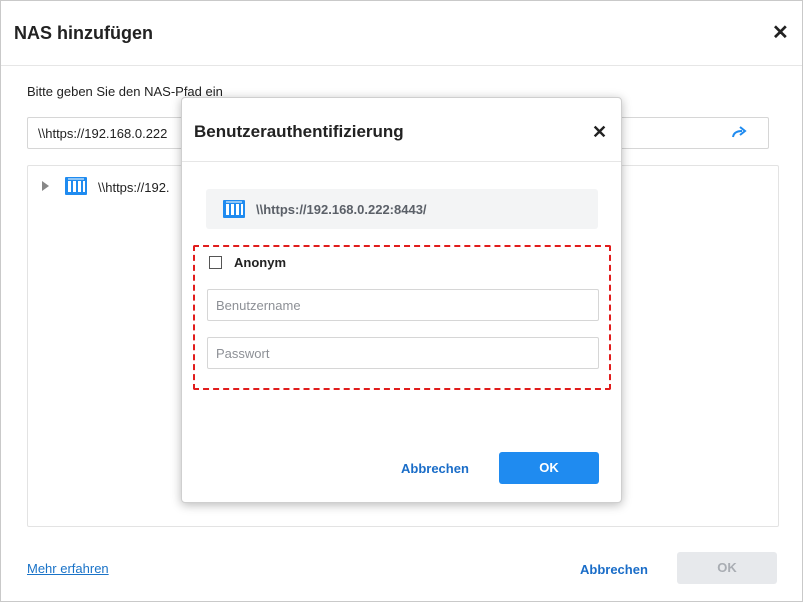 The image size is (803, 602). Describe the element at coordinates (727, 568) in the screenshot. I see `ok-button-disabled: OK` at that location.